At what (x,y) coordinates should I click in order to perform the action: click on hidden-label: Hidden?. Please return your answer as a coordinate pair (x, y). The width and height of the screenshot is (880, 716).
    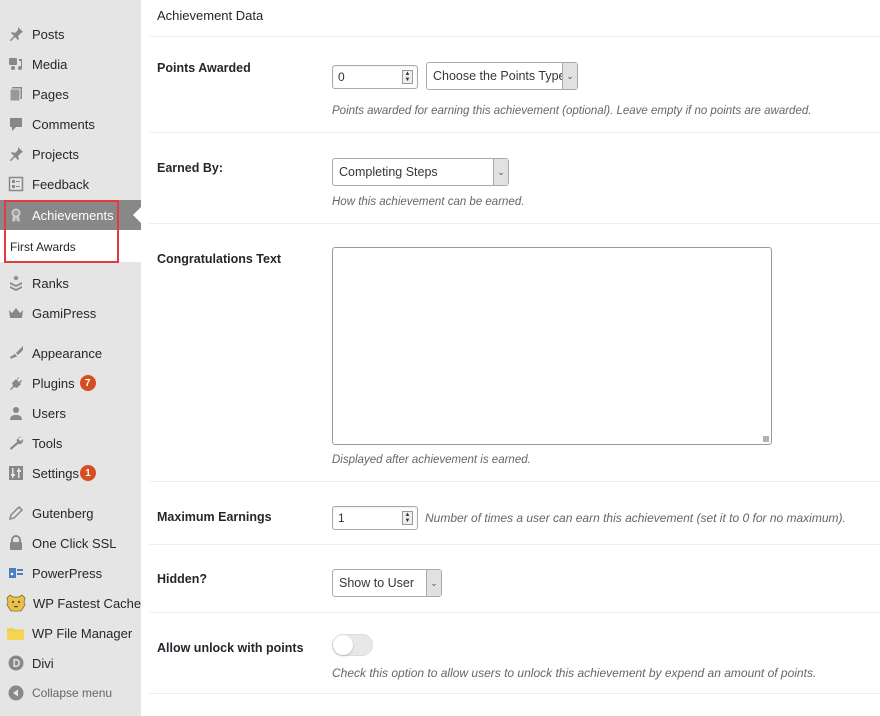
    Looking at the image, I should click on (182, 579).